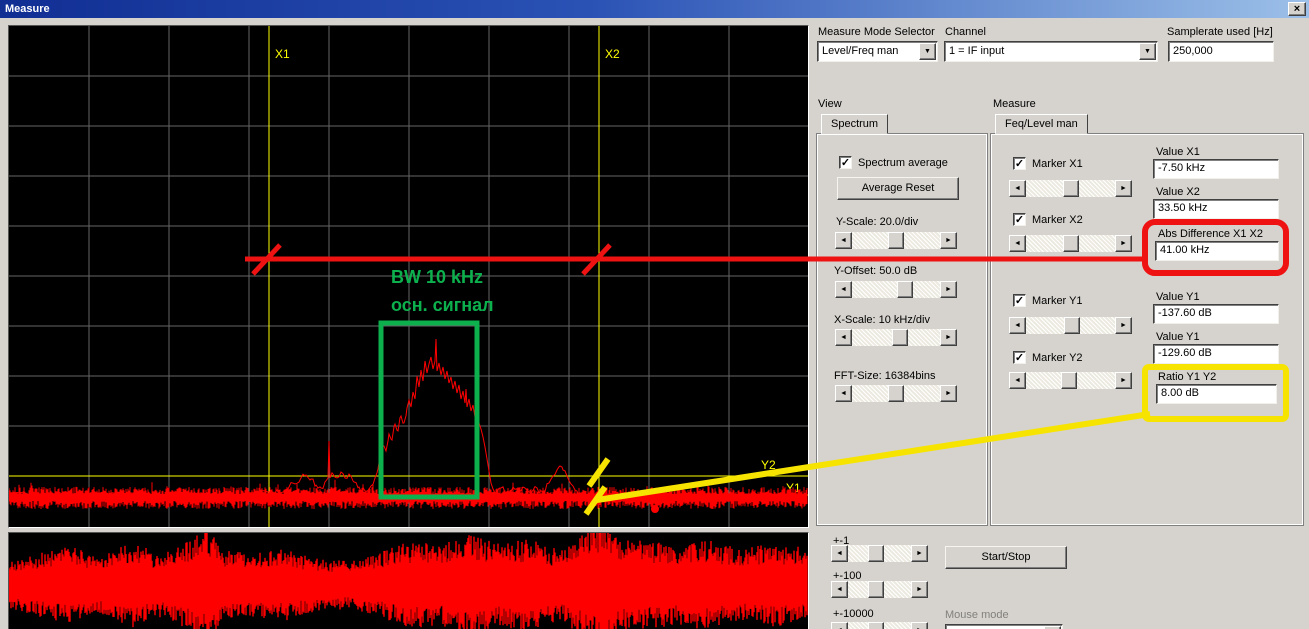 This screenshot has width=1309, height=629. I want to click on tab-freq-level-man: Feq/Level man, so click(1041, 124).